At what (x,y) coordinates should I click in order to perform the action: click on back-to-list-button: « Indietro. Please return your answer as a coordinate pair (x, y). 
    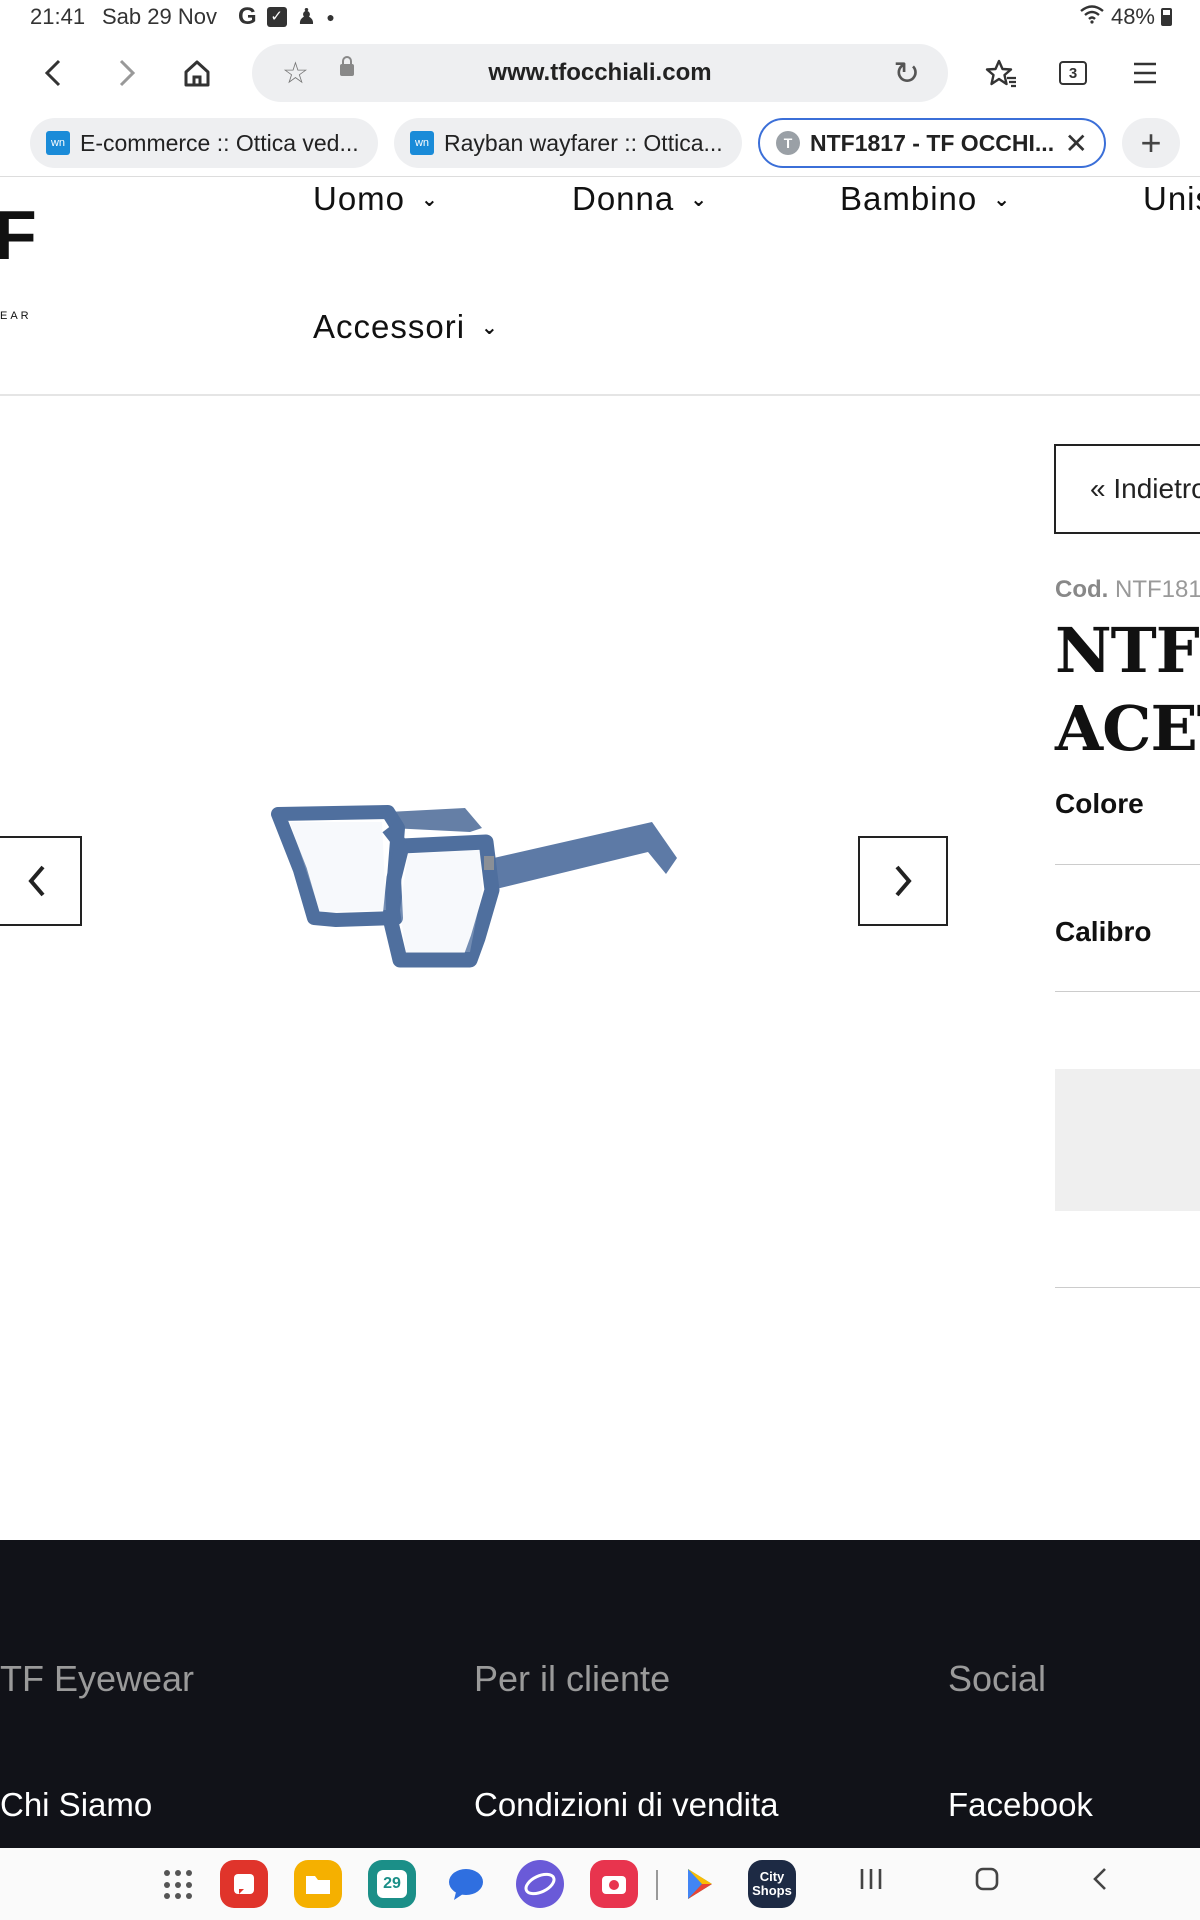
    Looking at the image, I should click on (1127, 489).